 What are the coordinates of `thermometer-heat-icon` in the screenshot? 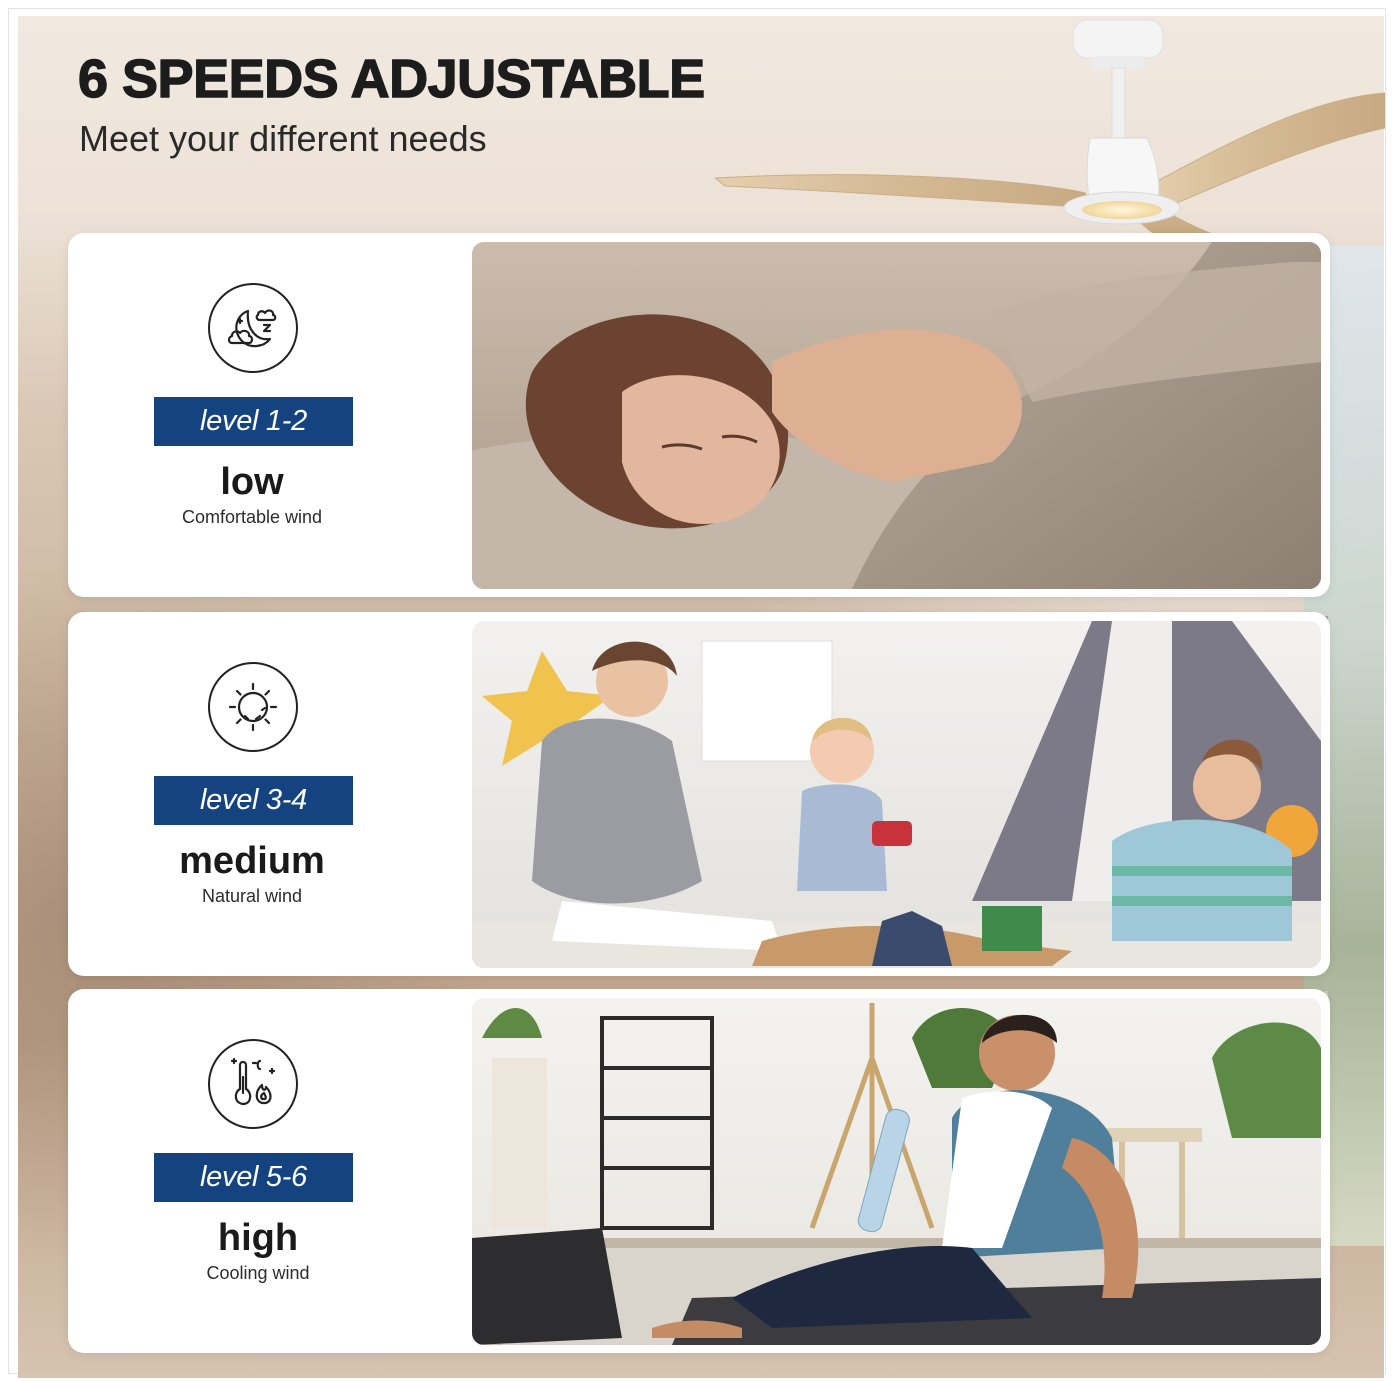 It's located at (253, 1084).